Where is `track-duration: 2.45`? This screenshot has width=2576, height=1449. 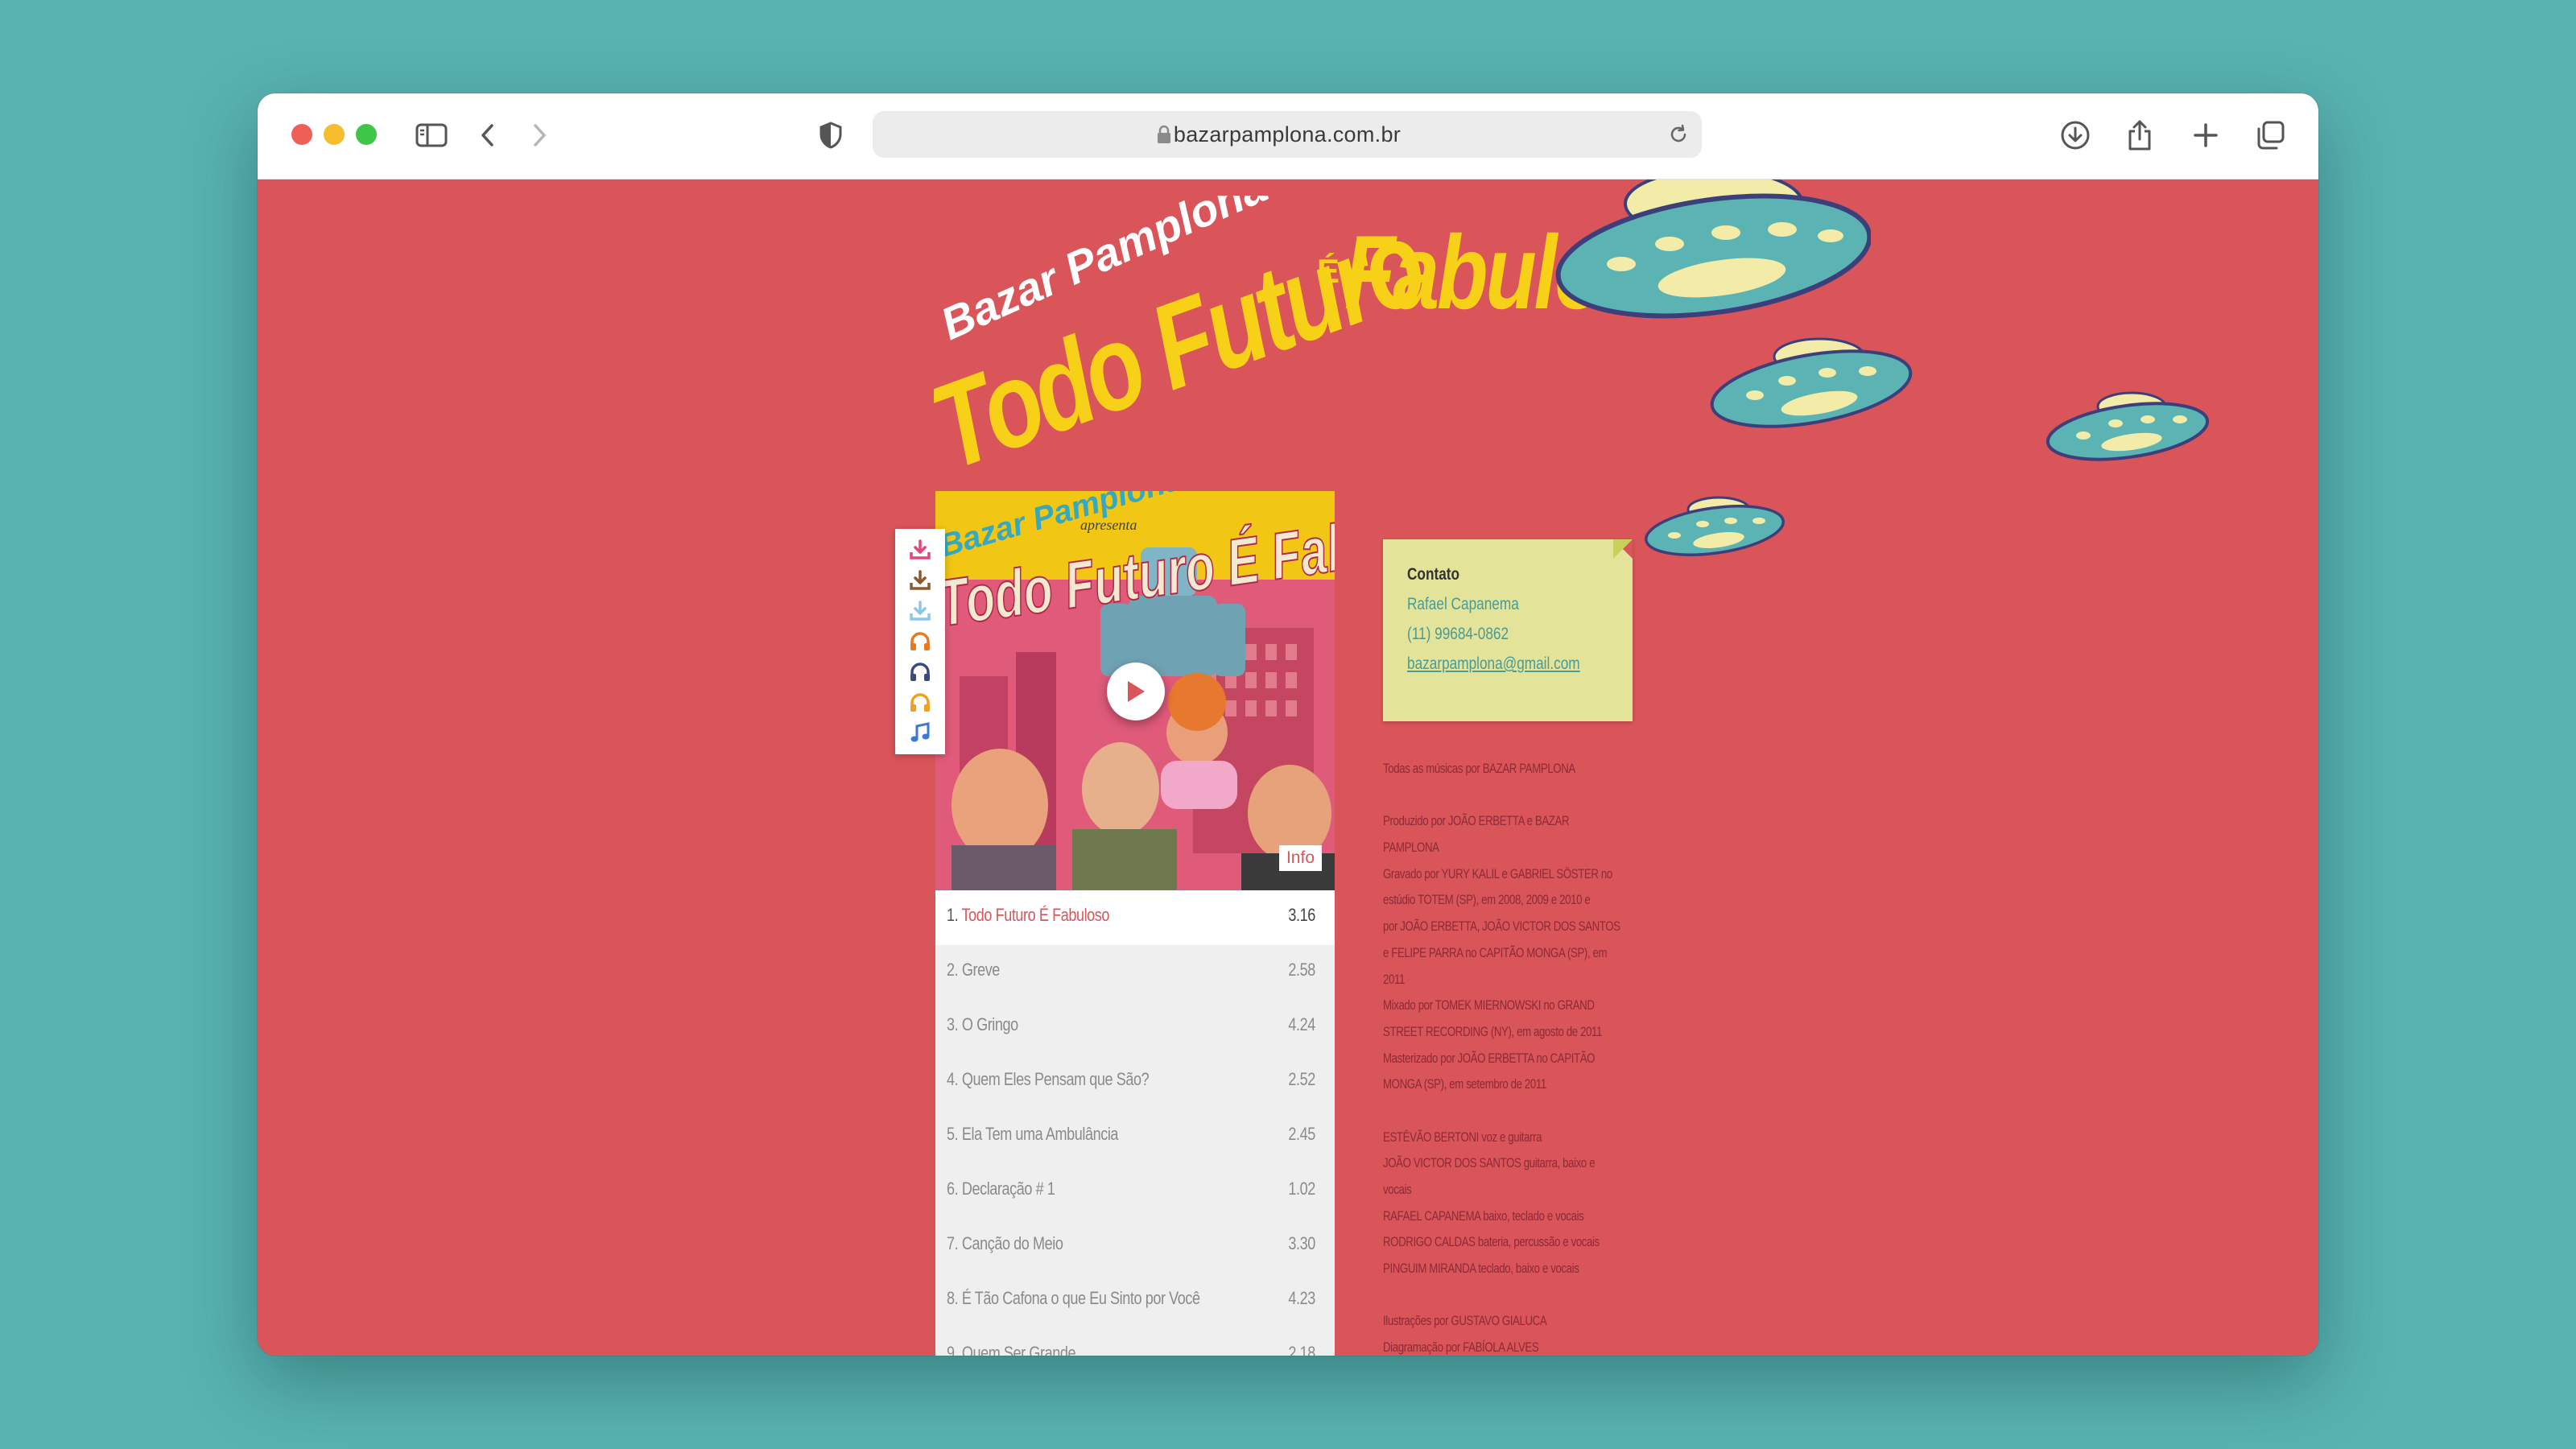
track-duration: 2.45 is located at coordinates (1302, 1134).